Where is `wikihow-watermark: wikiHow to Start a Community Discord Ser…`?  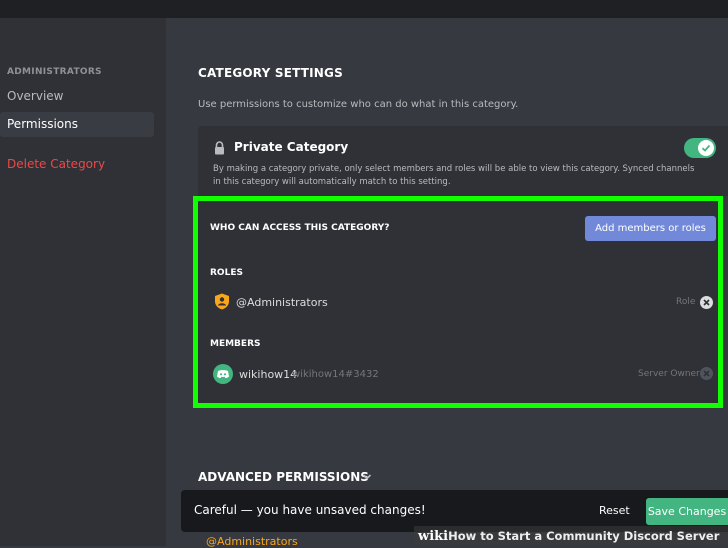 wikihow-watermark: wikiHow to Start a Community Discord Ser… is located at coordinates (571, 536).